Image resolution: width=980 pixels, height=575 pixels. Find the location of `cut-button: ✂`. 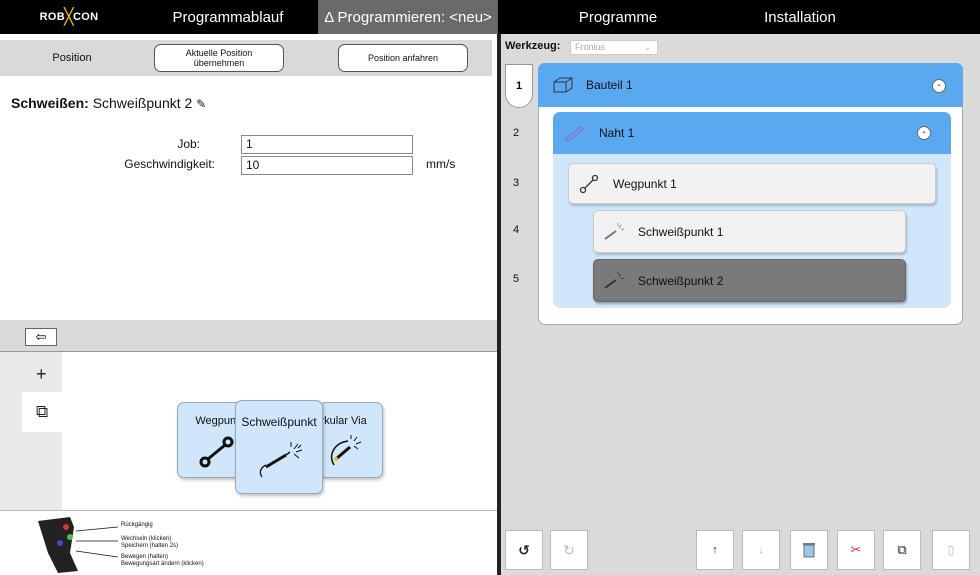

cut-button: ✂ is located at coordinates (856, 550).